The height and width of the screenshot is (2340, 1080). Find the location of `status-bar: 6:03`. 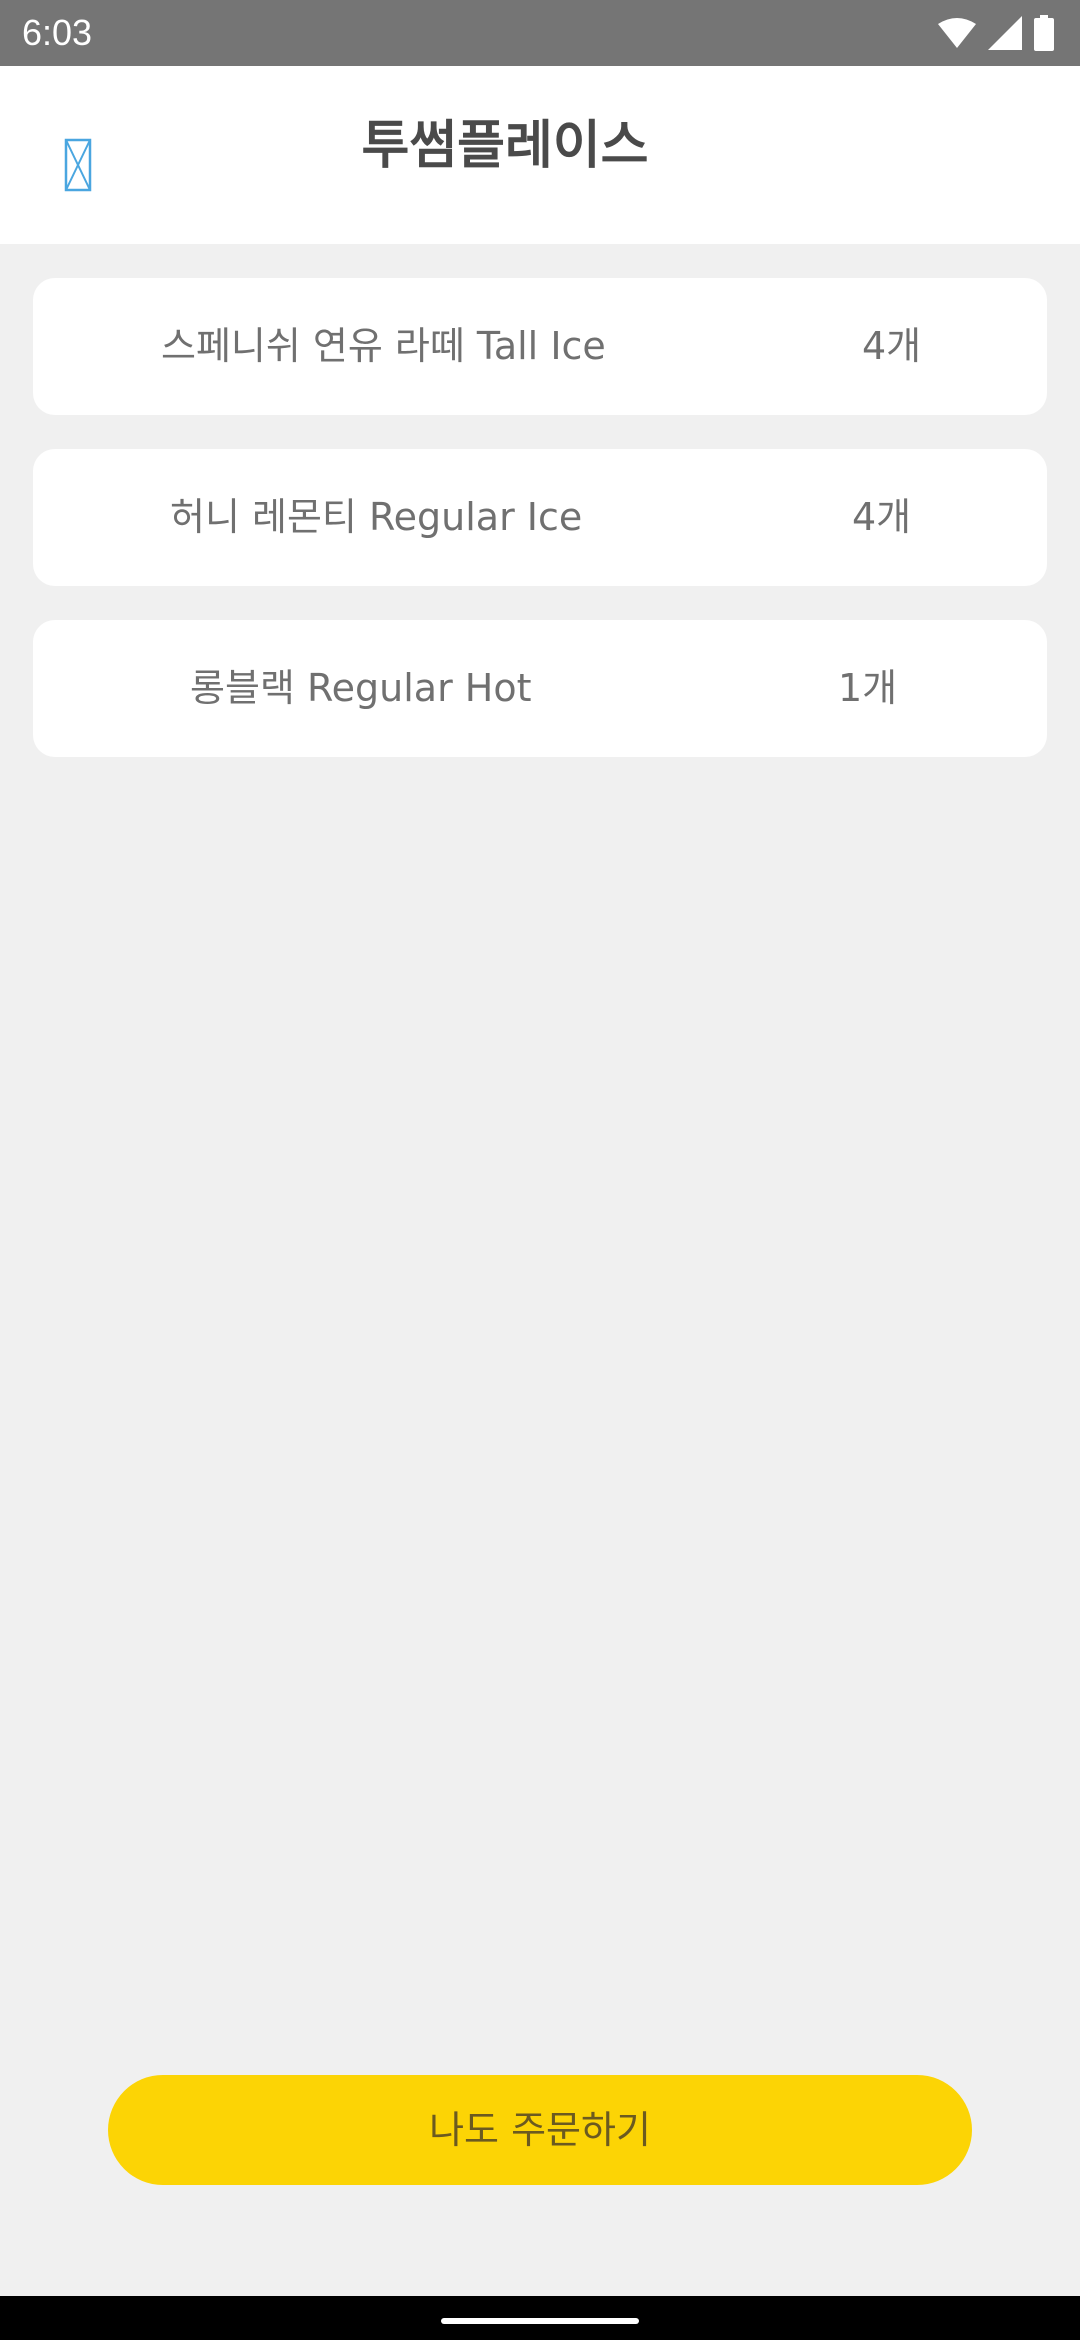

status-bar: 6:03 is located at coordinates (540, 33).